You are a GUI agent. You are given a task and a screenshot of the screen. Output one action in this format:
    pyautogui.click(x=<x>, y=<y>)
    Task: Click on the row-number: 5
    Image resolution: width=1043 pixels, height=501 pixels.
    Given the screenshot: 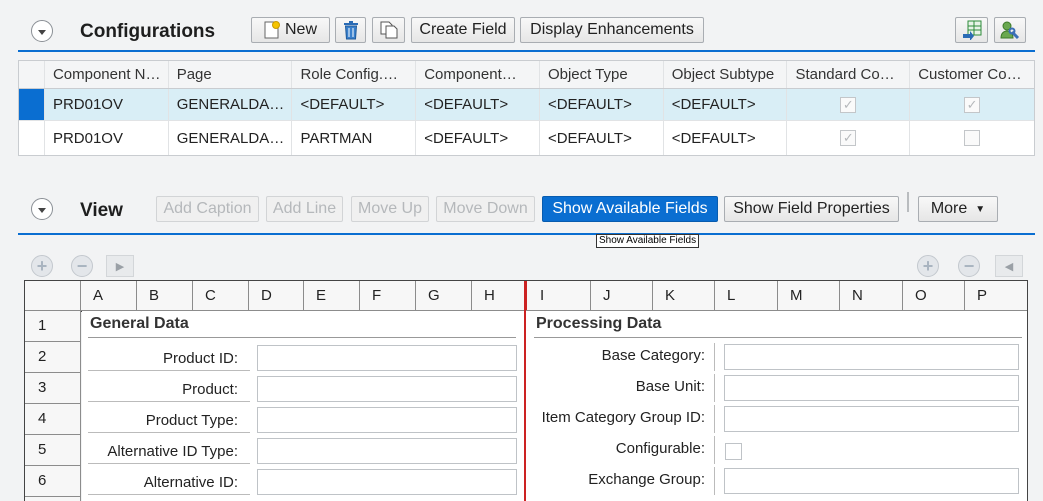 What is the action you would take?
    pyautogui.click(x=42, y=449)
    